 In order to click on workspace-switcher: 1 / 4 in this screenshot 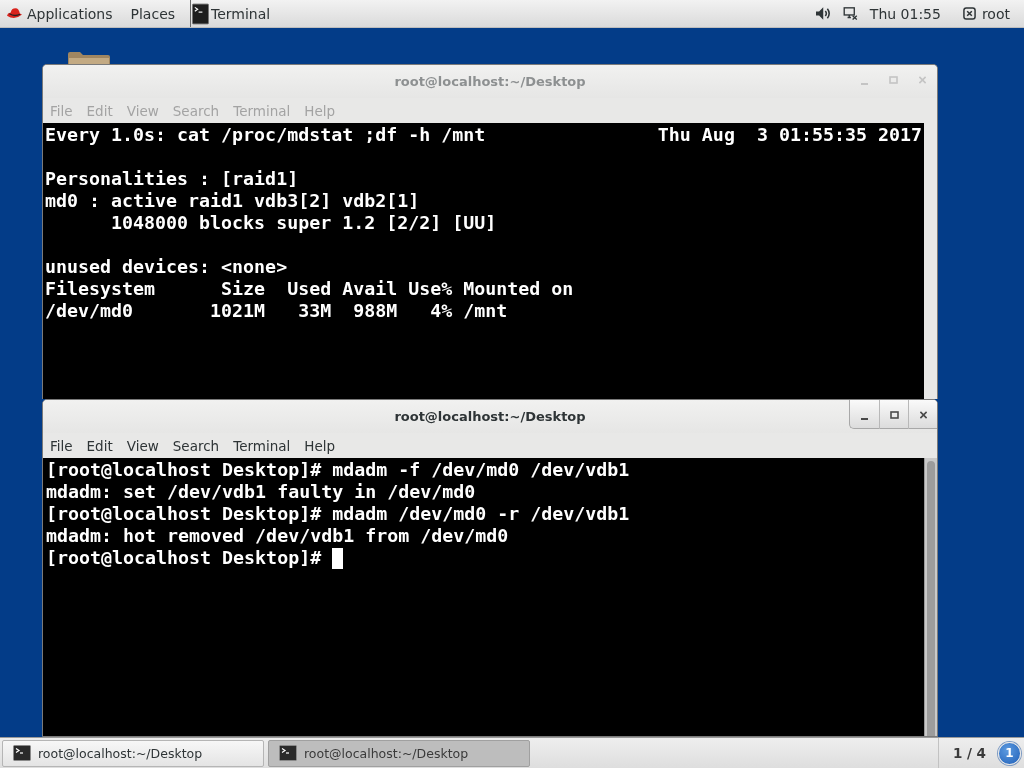, I will do `click(967, 753)`.